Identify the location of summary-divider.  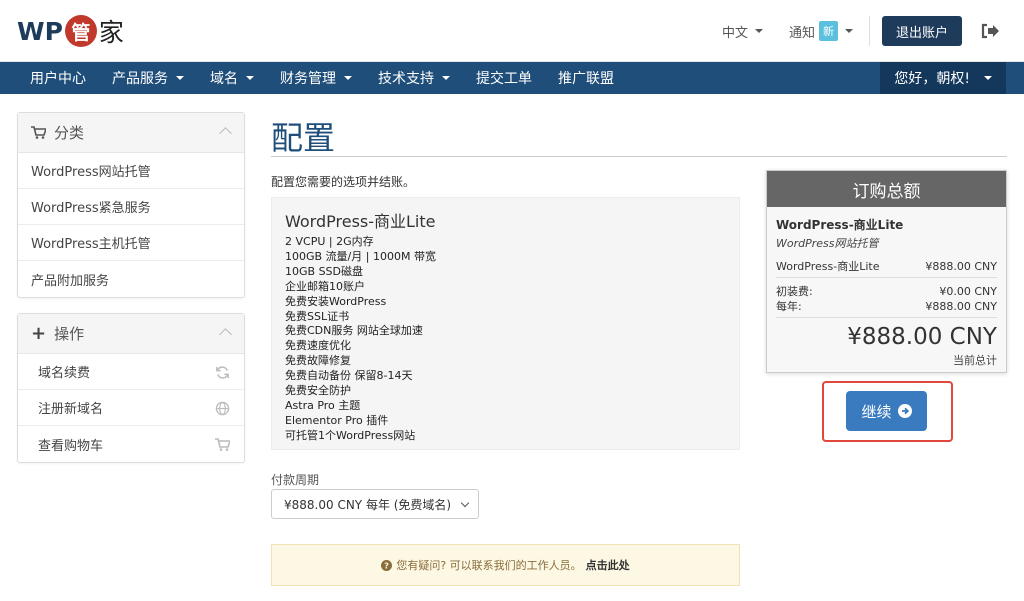
(886, 277).